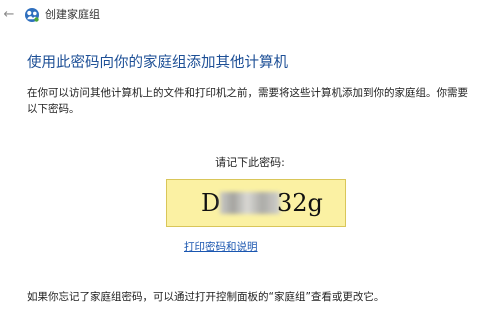  I want to click on password-visible-end: 32g, so click(300, 203).